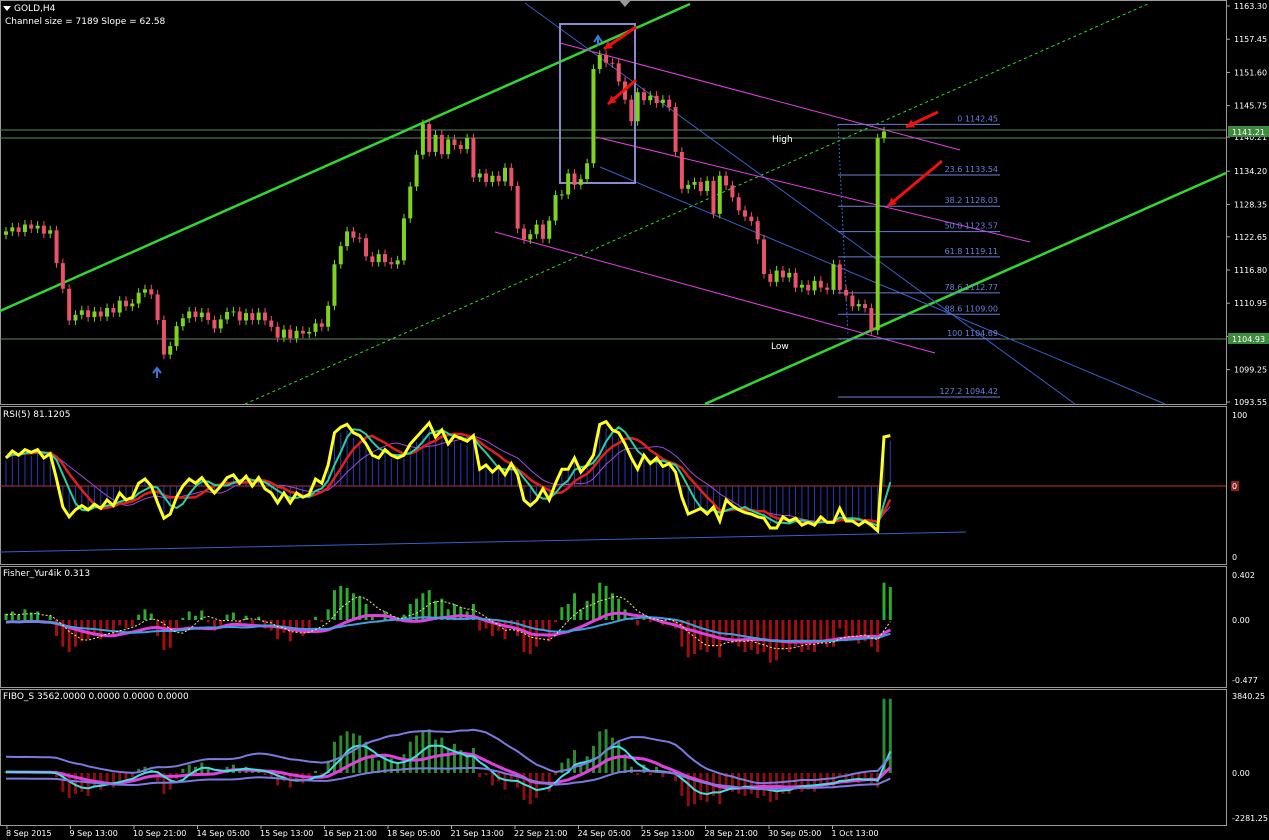  Describe the element at coordinates (625, 3) in the screenshot. I see `scroll-marker-icon` at that location.